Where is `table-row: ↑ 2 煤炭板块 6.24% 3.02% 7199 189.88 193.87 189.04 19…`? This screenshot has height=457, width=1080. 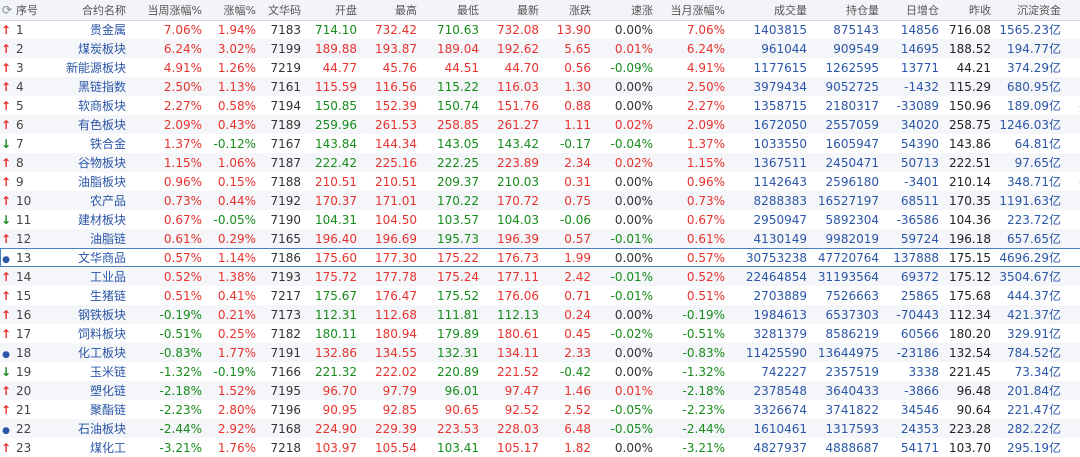 table-row: ↑ 2 煤炭板块 6.24% 3.02% 7199 189.88 193.87 189.04 19… is located at coordinates (540, 48).